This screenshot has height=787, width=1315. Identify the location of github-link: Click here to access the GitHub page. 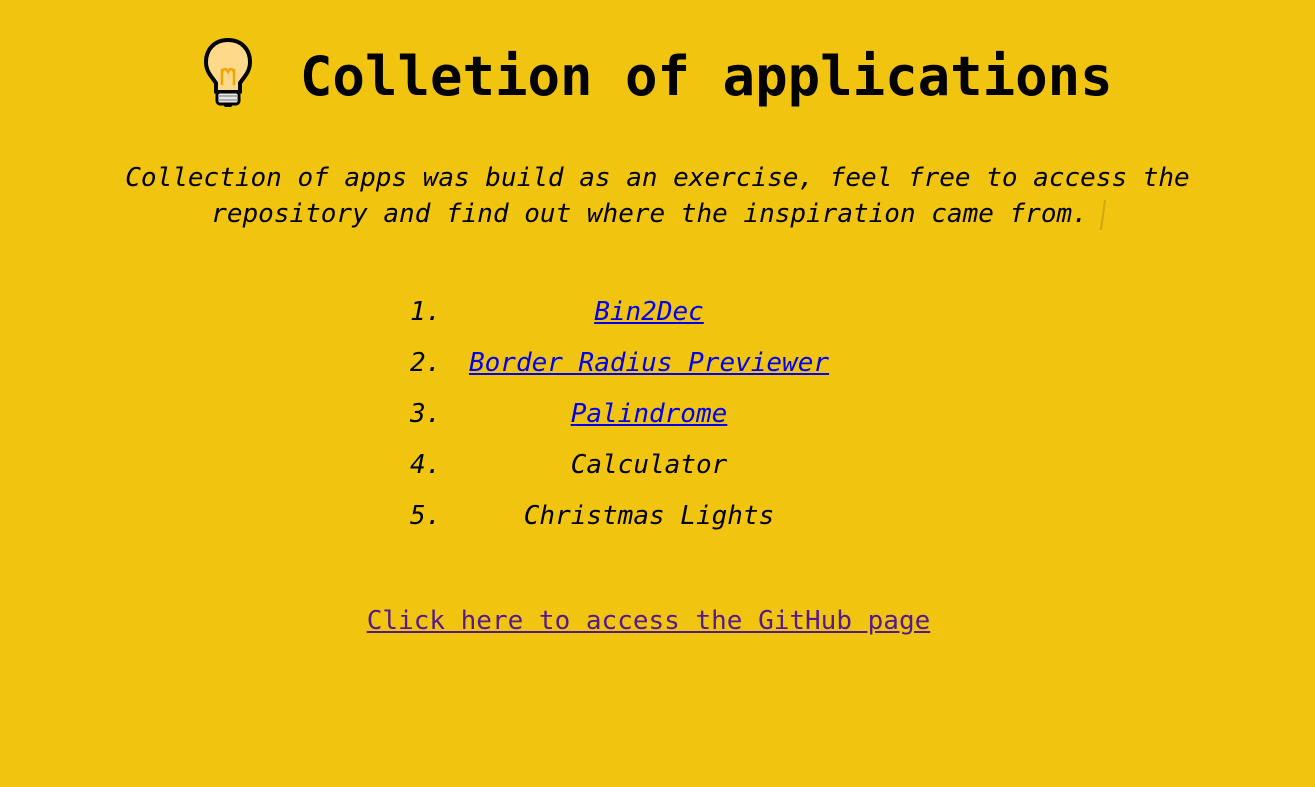
(649, 621).